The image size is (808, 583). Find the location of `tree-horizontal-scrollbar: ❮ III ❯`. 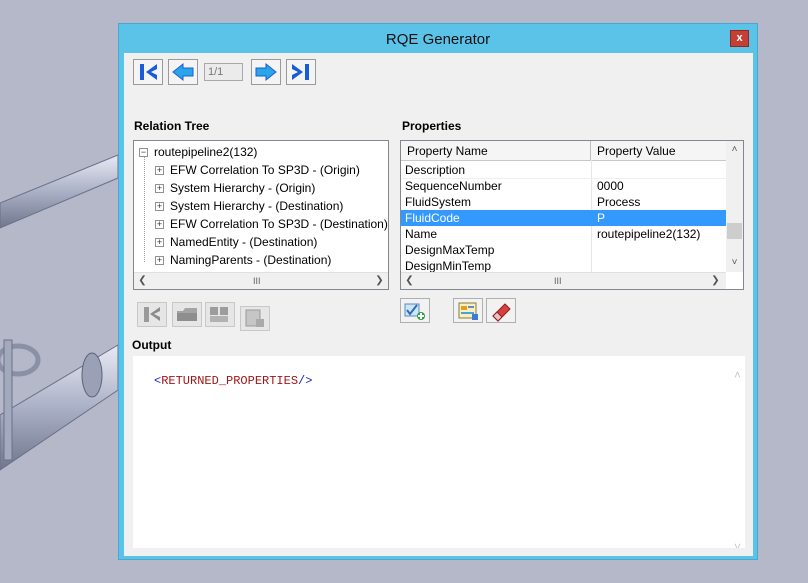

tree-horizontal-scrollbar: ❮ III ❯ is located at coordinates (261, 280).